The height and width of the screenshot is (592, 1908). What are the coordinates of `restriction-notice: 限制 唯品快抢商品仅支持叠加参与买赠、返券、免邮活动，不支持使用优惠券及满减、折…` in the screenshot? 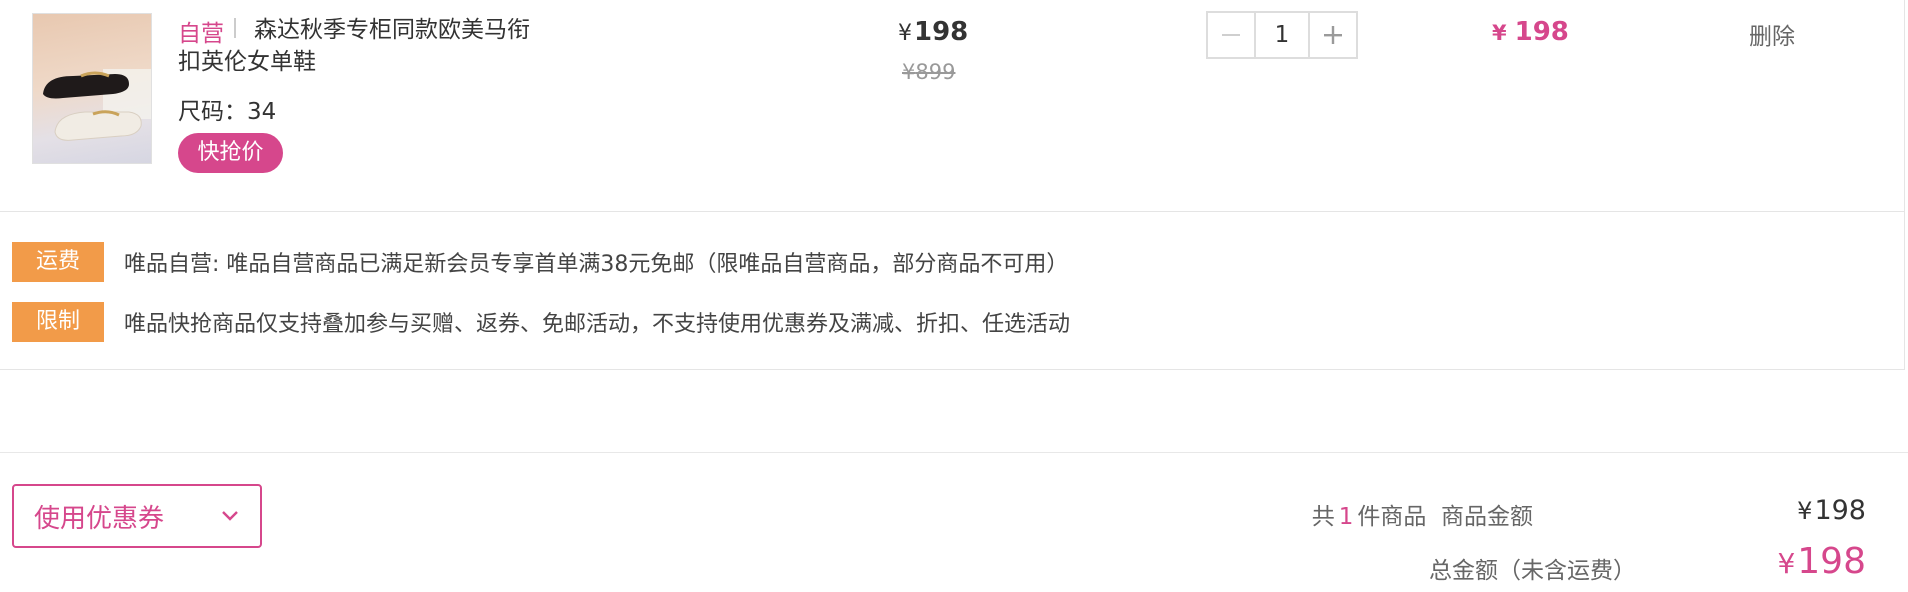 It's located at (541, 322).